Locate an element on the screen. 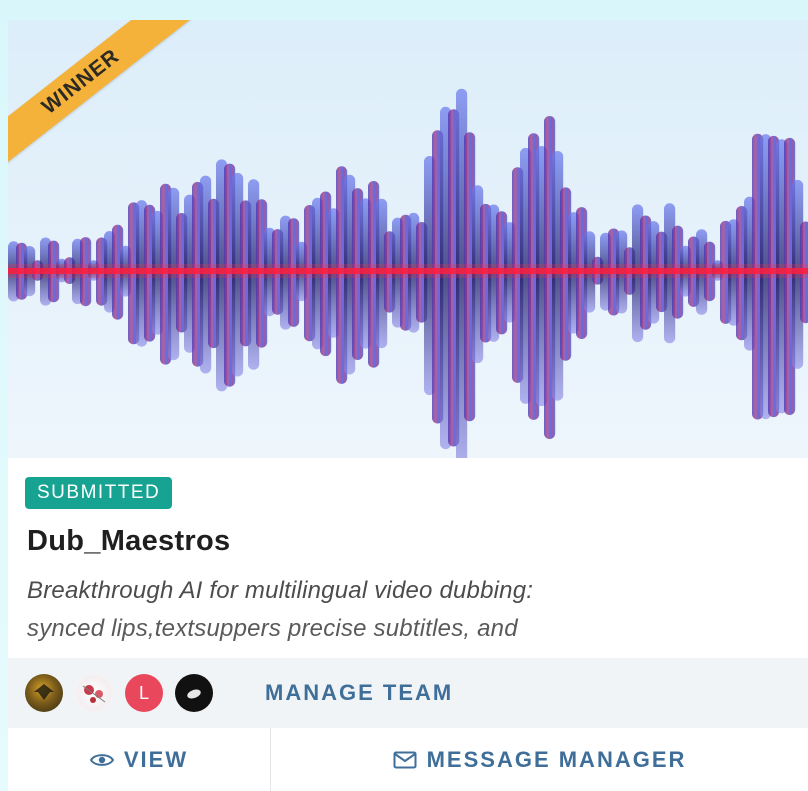 The image size is (808, 791). manage-team-link: MANAGE TEAM is located at coordinates (359, 693).